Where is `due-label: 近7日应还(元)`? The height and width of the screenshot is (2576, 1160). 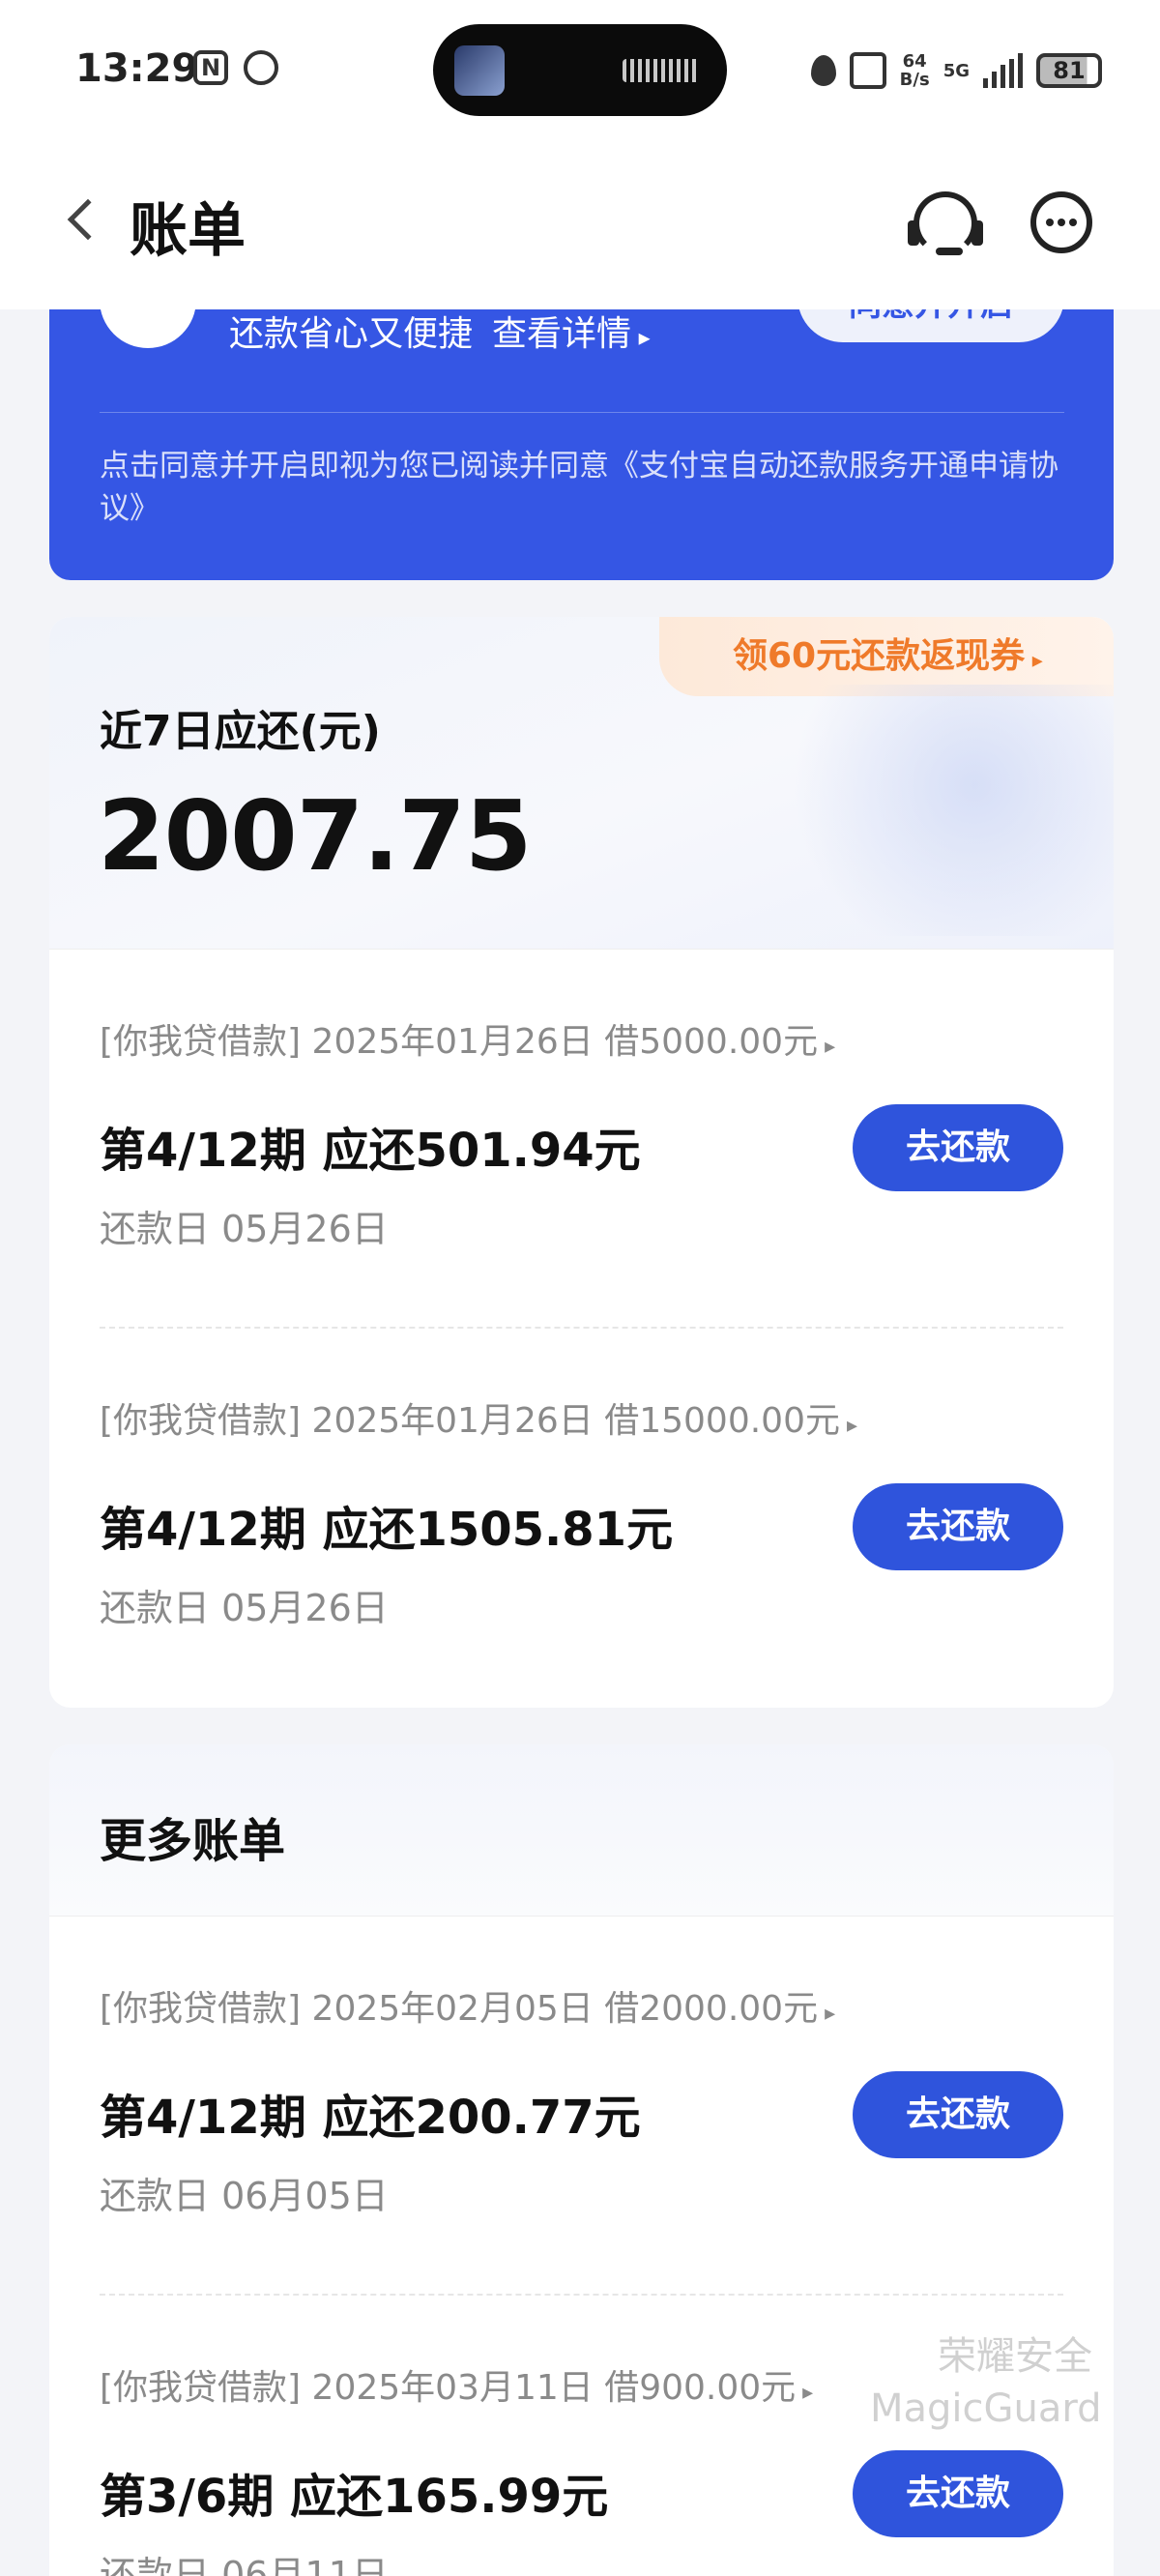
due-label: 近7日应还(元) is located at coordinates (240, 731).